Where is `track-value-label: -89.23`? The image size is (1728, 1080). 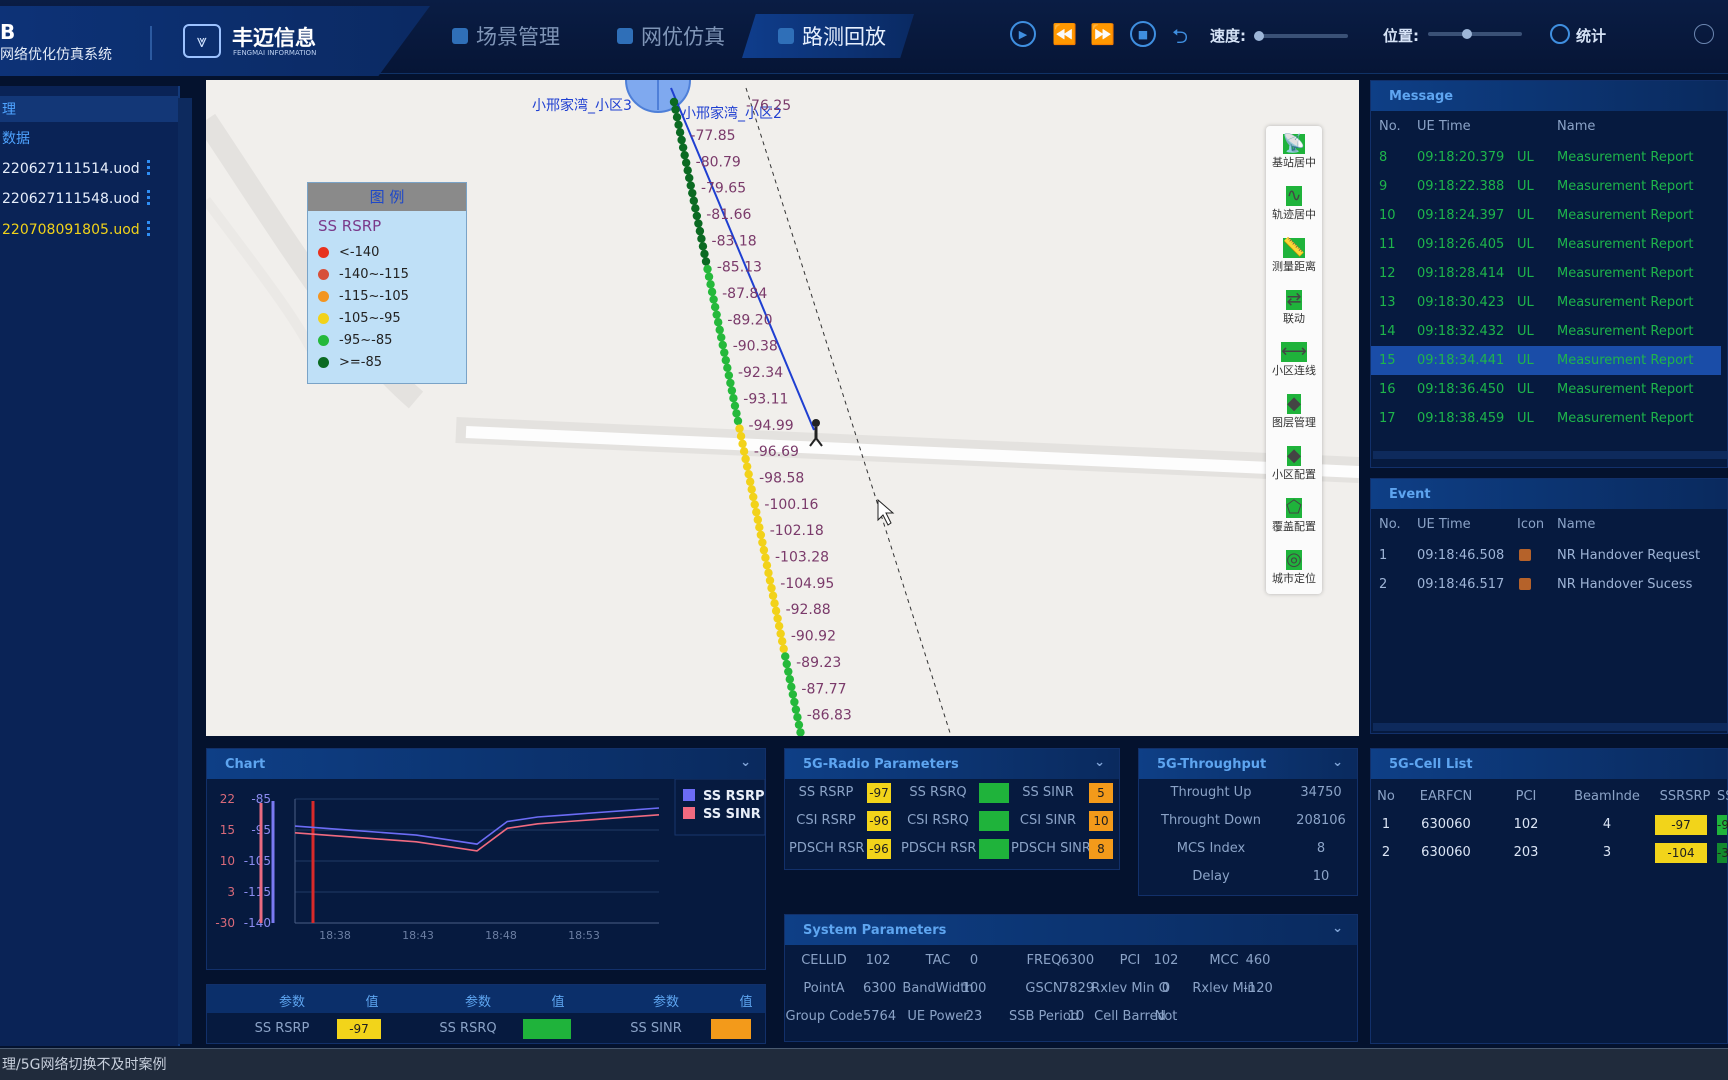
track-value-label: -89.23 is located at coordinates (818, 663).